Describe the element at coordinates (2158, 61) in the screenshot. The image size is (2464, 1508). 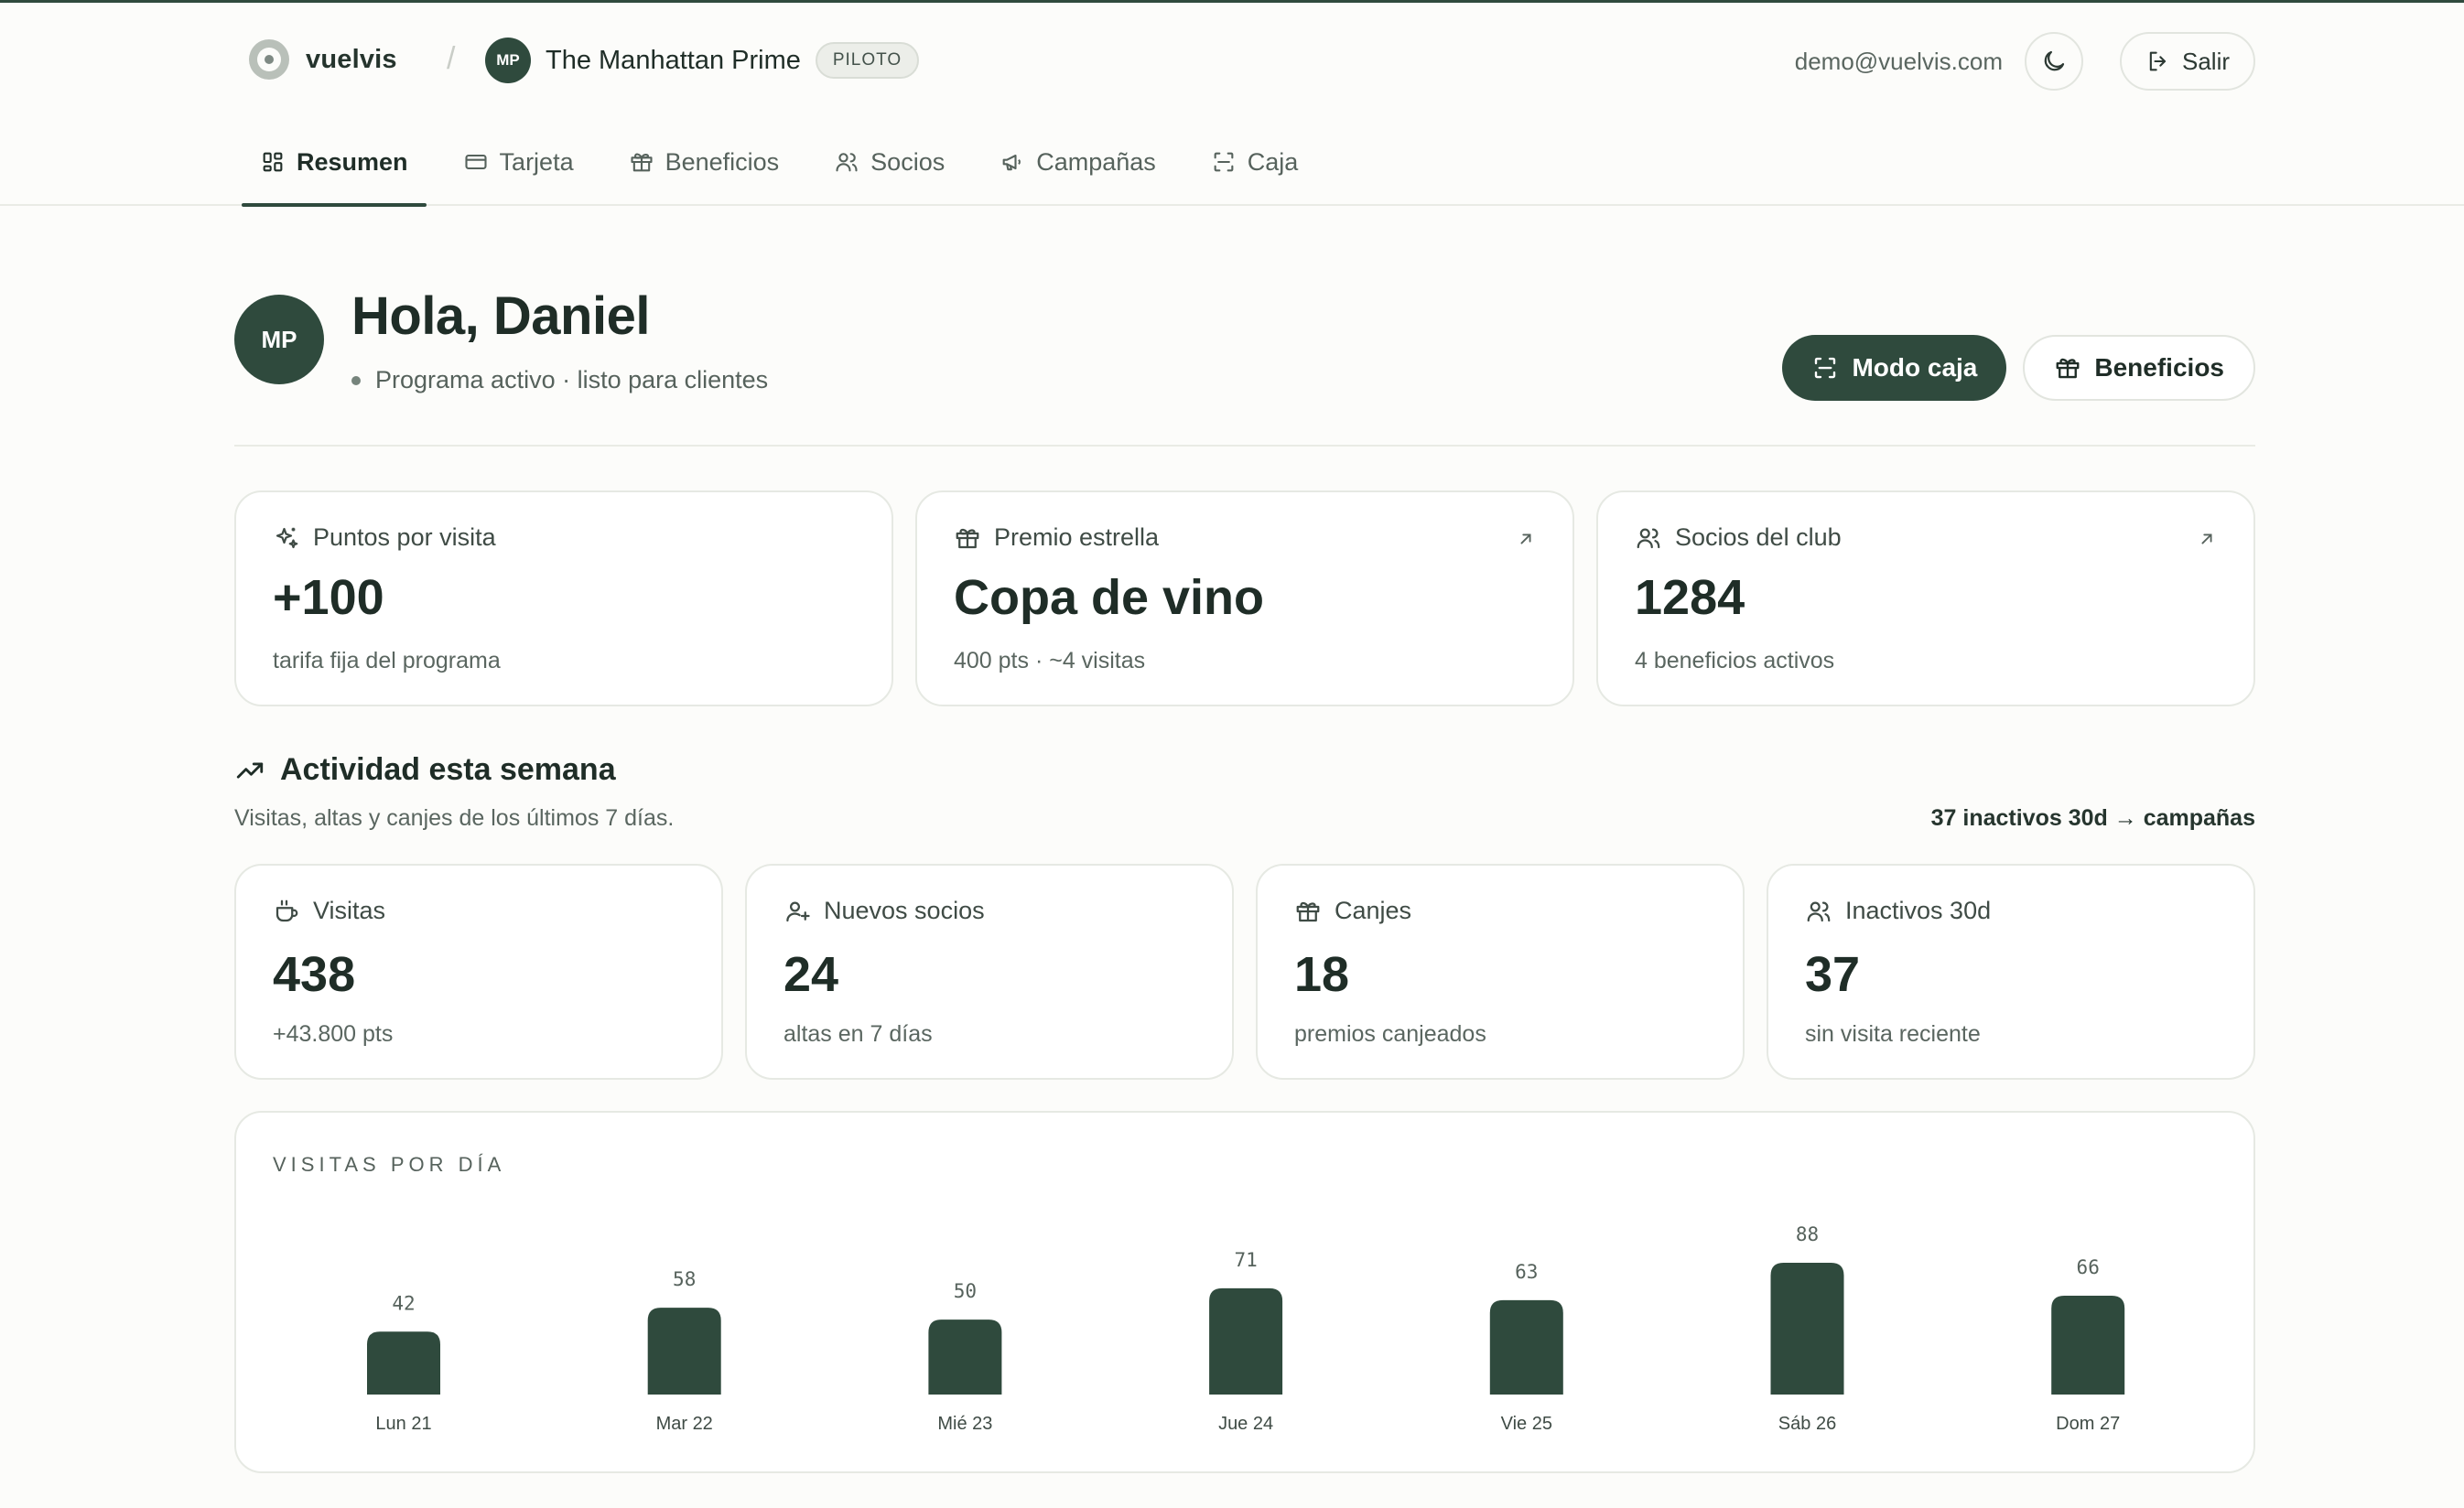
I see `logout-icon` at that location.